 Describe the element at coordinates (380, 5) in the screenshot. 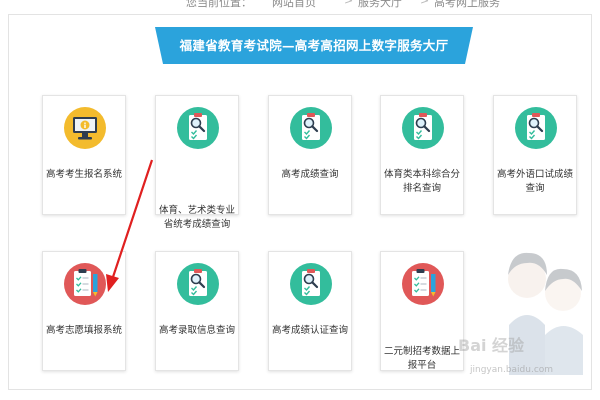

I see `breadcrumb-item-service-hall: 服务大厅` at that location.